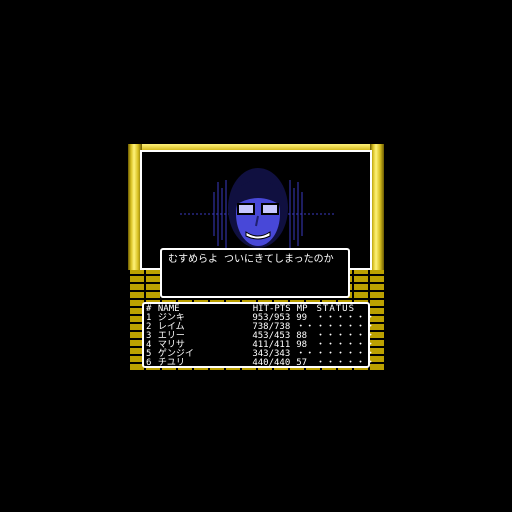  What do you see at coordinates (171, 363) in the screenshot?
I see `member-name: チユリ` at bounding box center [171, 363].